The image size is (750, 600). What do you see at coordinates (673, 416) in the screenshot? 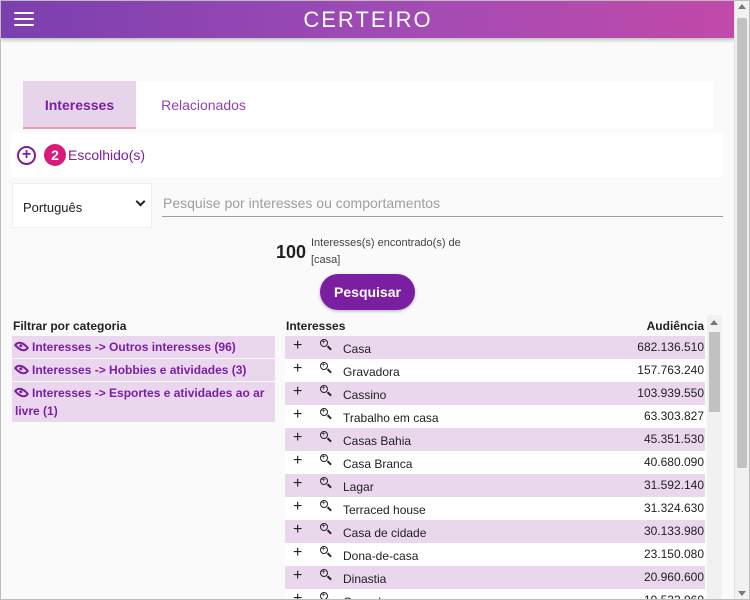
I see `interest-audience: 63.303.827` at bounding box center [673, 416].